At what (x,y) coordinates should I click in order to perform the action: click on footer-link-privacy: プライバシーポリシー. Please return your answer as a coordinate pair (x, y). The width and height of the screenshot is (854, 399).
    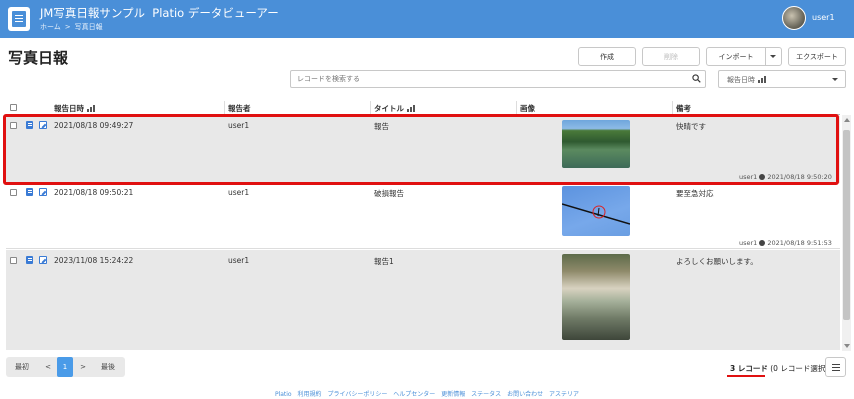
    Looking at the image, I should click on (357, 394).